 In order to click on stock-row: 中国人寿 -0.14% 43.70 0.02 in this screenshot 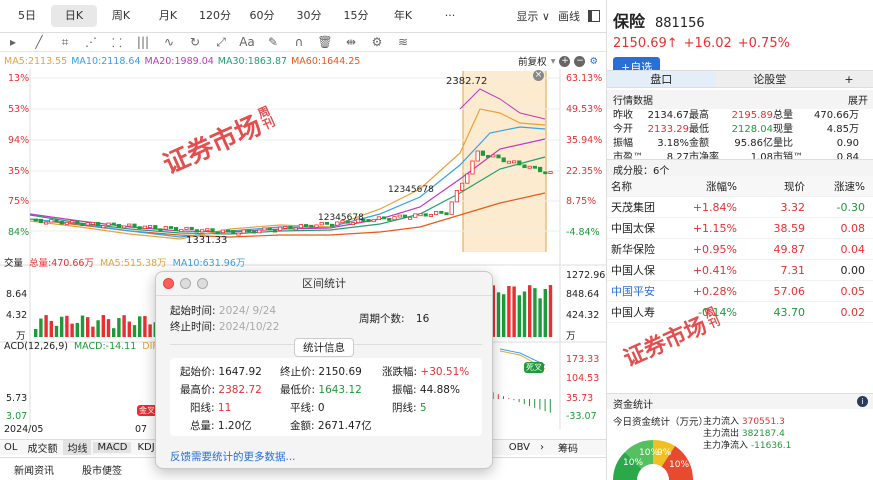, I will do `click(740, 312)`.